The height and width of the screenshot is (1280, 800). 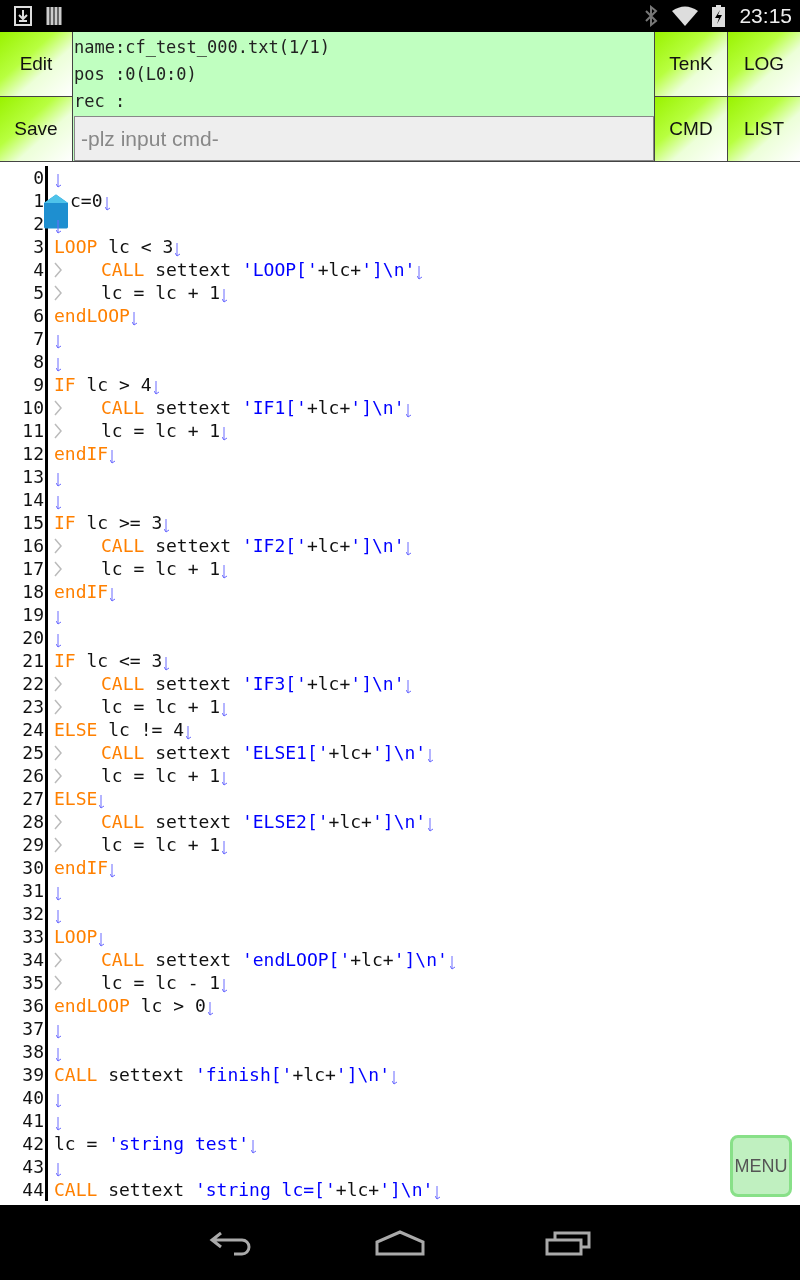 What do you see at coordinates (32, 706) in the screenshot?
I see `line-number: 23` at bounding box center [32, 706].